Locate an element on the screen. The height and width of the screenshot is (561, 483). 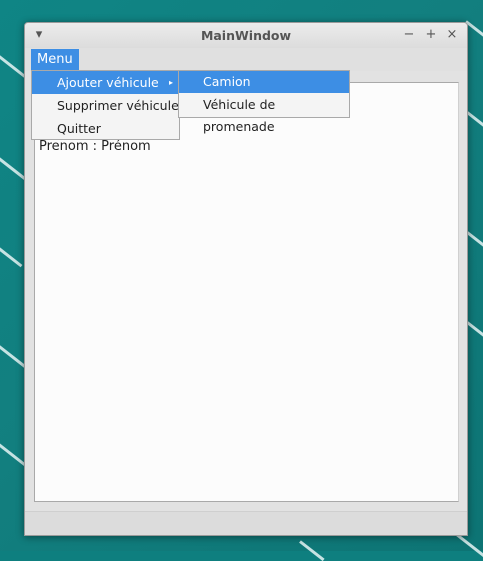
submenu-arrow-icon: ▸ is located at coordinates (170, 82).